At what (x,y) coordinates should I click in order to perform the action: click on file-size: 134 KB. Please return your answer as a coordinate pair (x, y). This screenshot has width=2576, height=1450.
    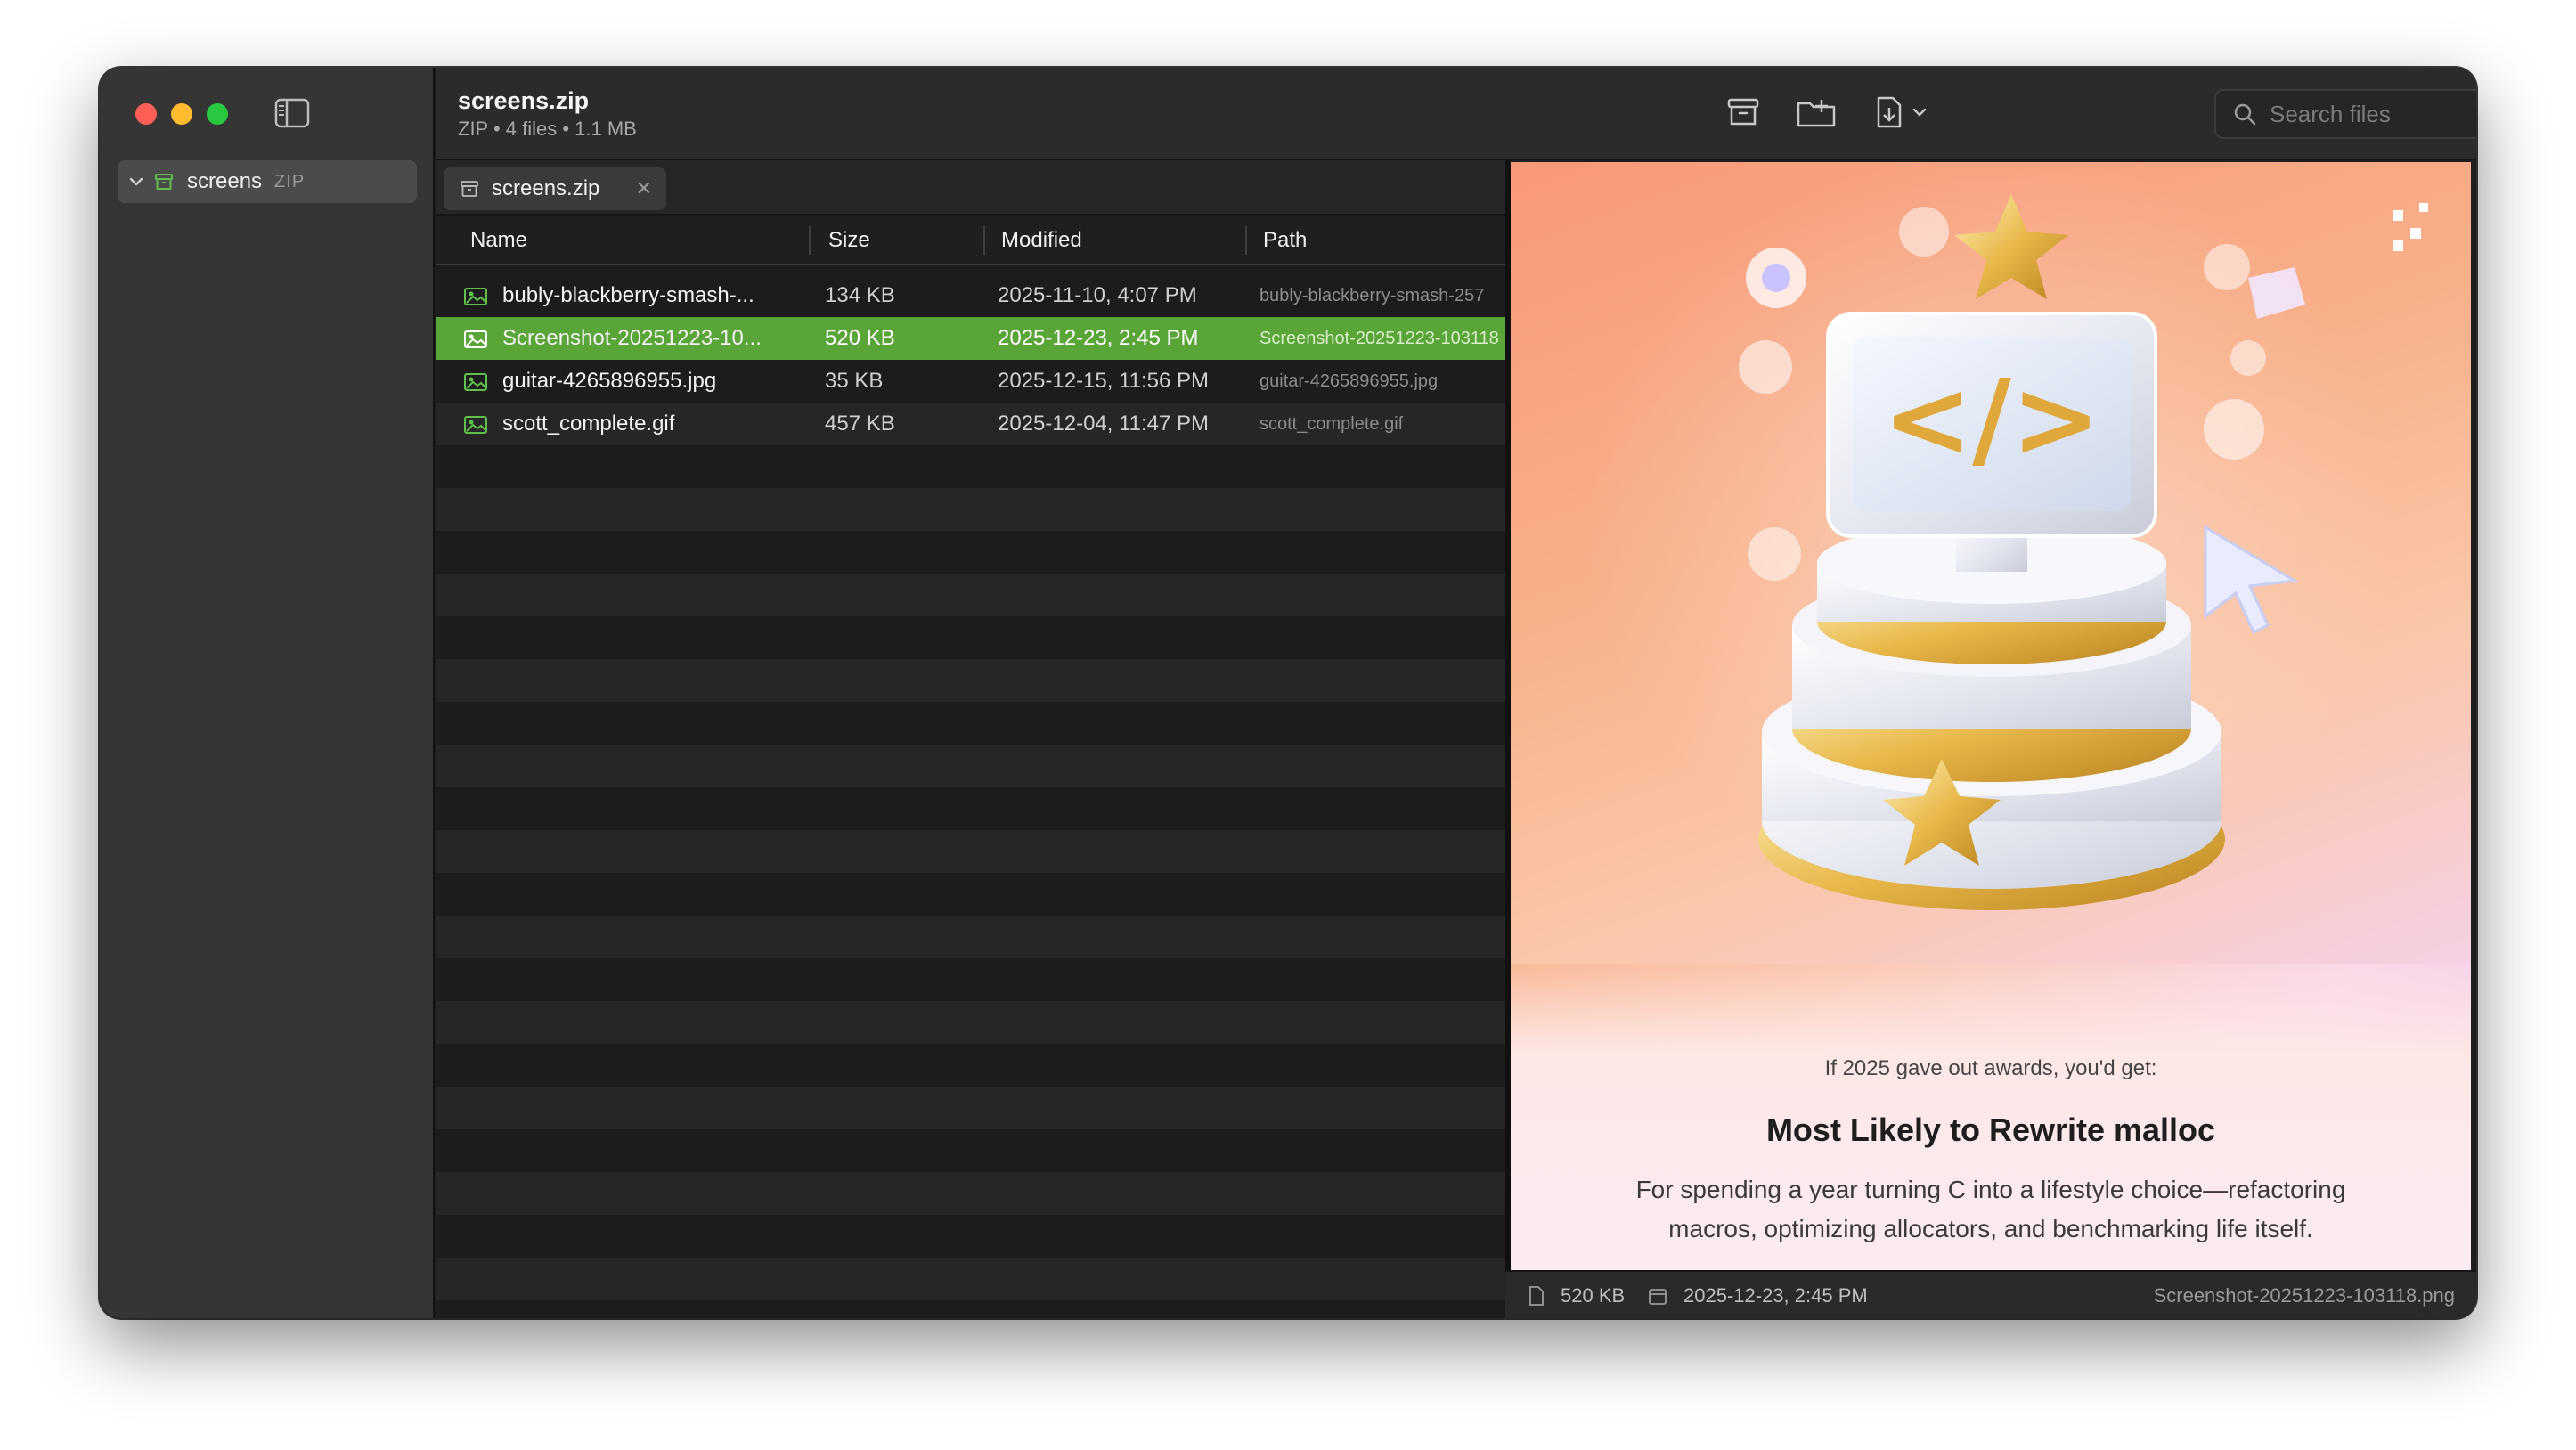
    Looking at the image, I should click on (860, 295).